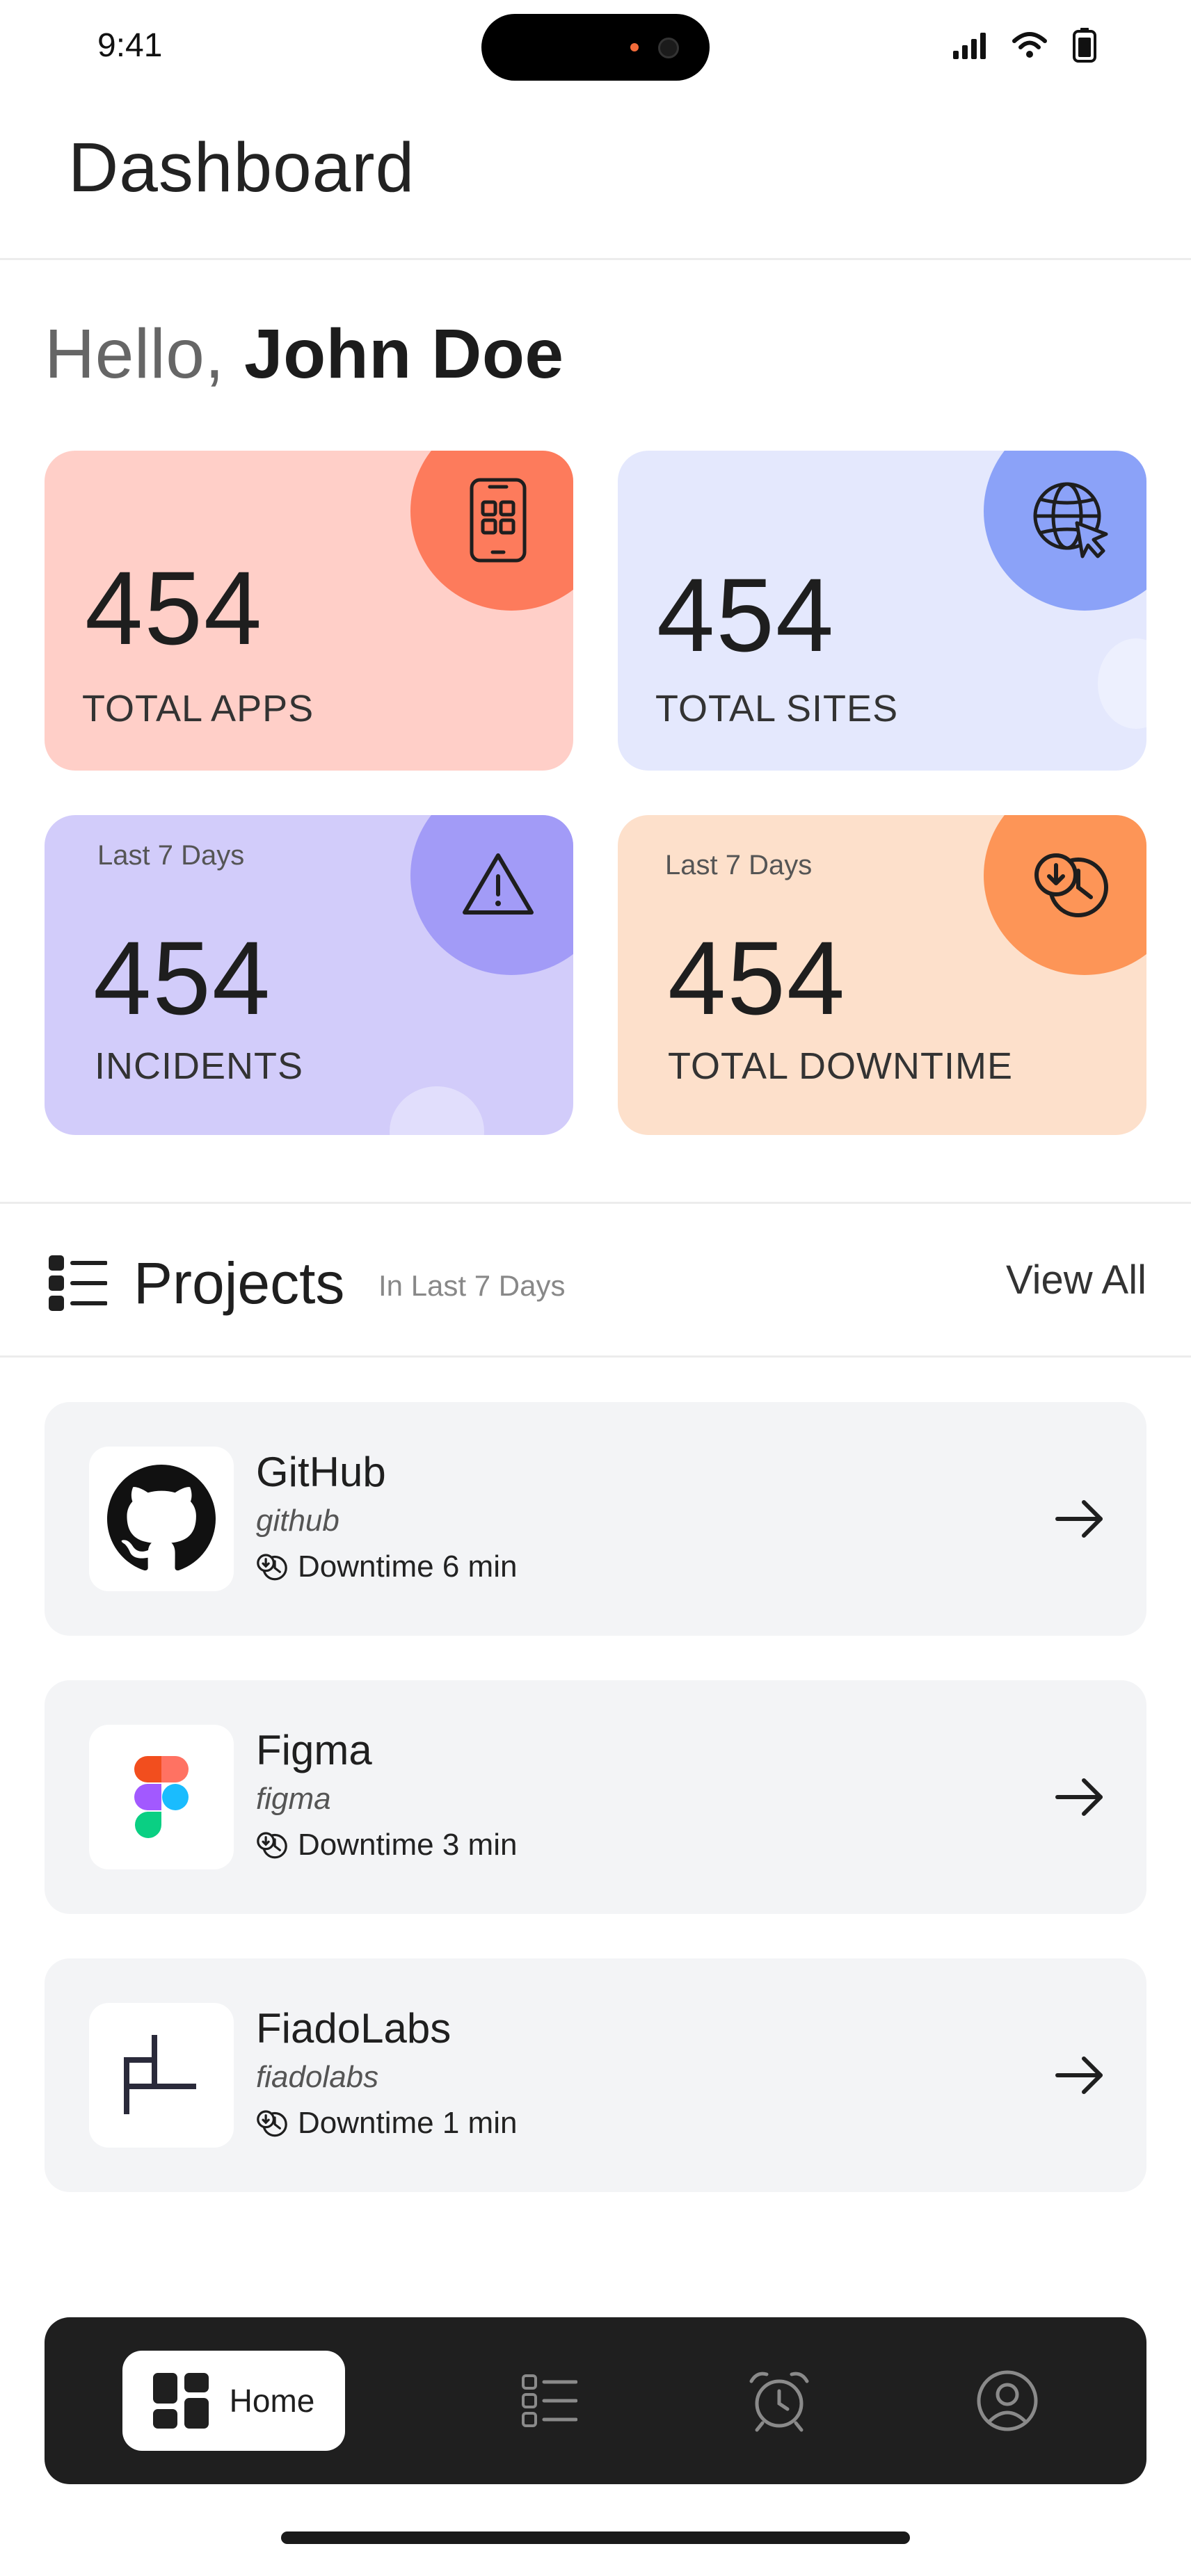 This screenshot has width=1191, height=2576. Describe the element at coordinates (161, 2075) in the screenshot. I see `fiadolabs-logo-icon` at that location.